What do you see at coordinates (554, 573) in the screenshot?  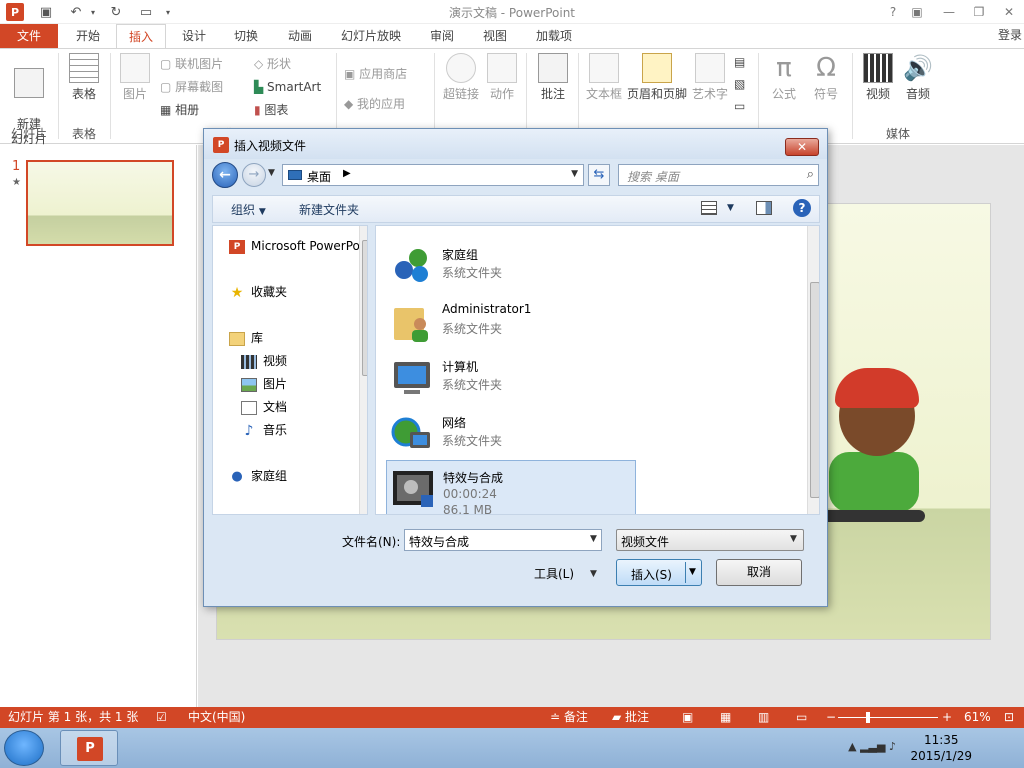 I see `tools-button: 工具(L)` at bounding box center [554, 573].